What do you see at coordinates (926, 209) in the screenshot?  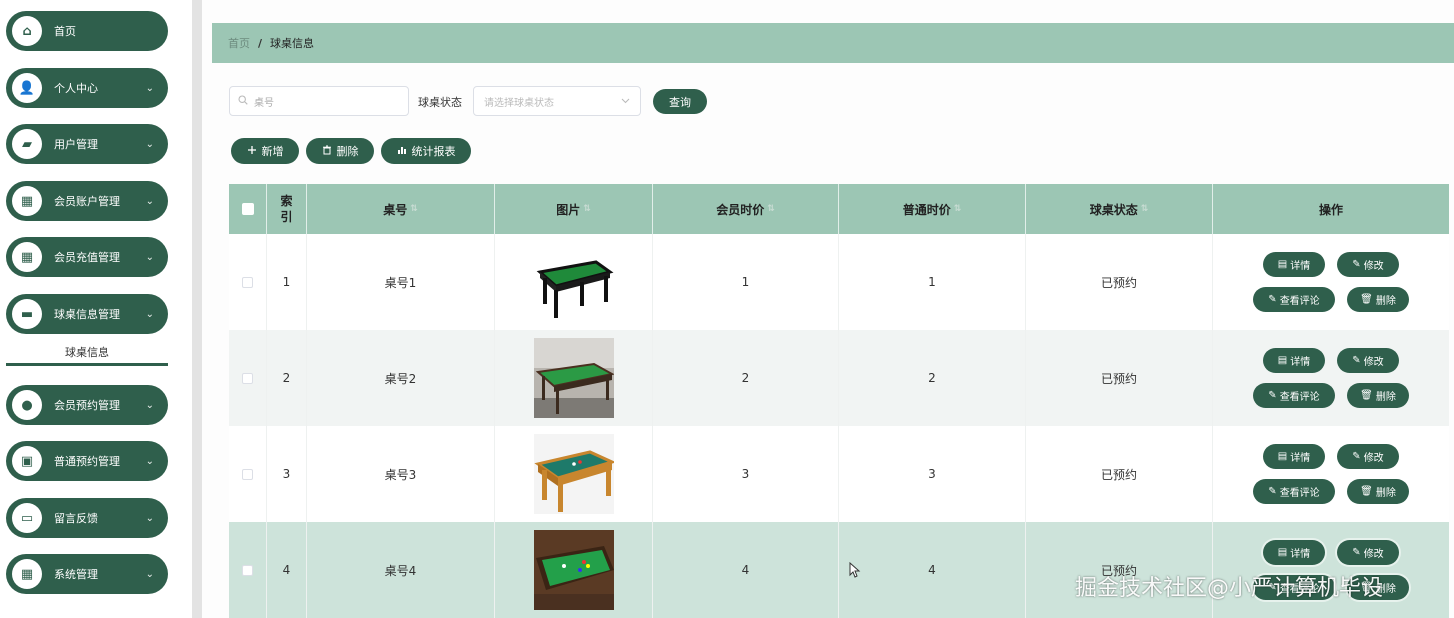 I see `header-label: 普通时价` at bounding box center [926, 209].